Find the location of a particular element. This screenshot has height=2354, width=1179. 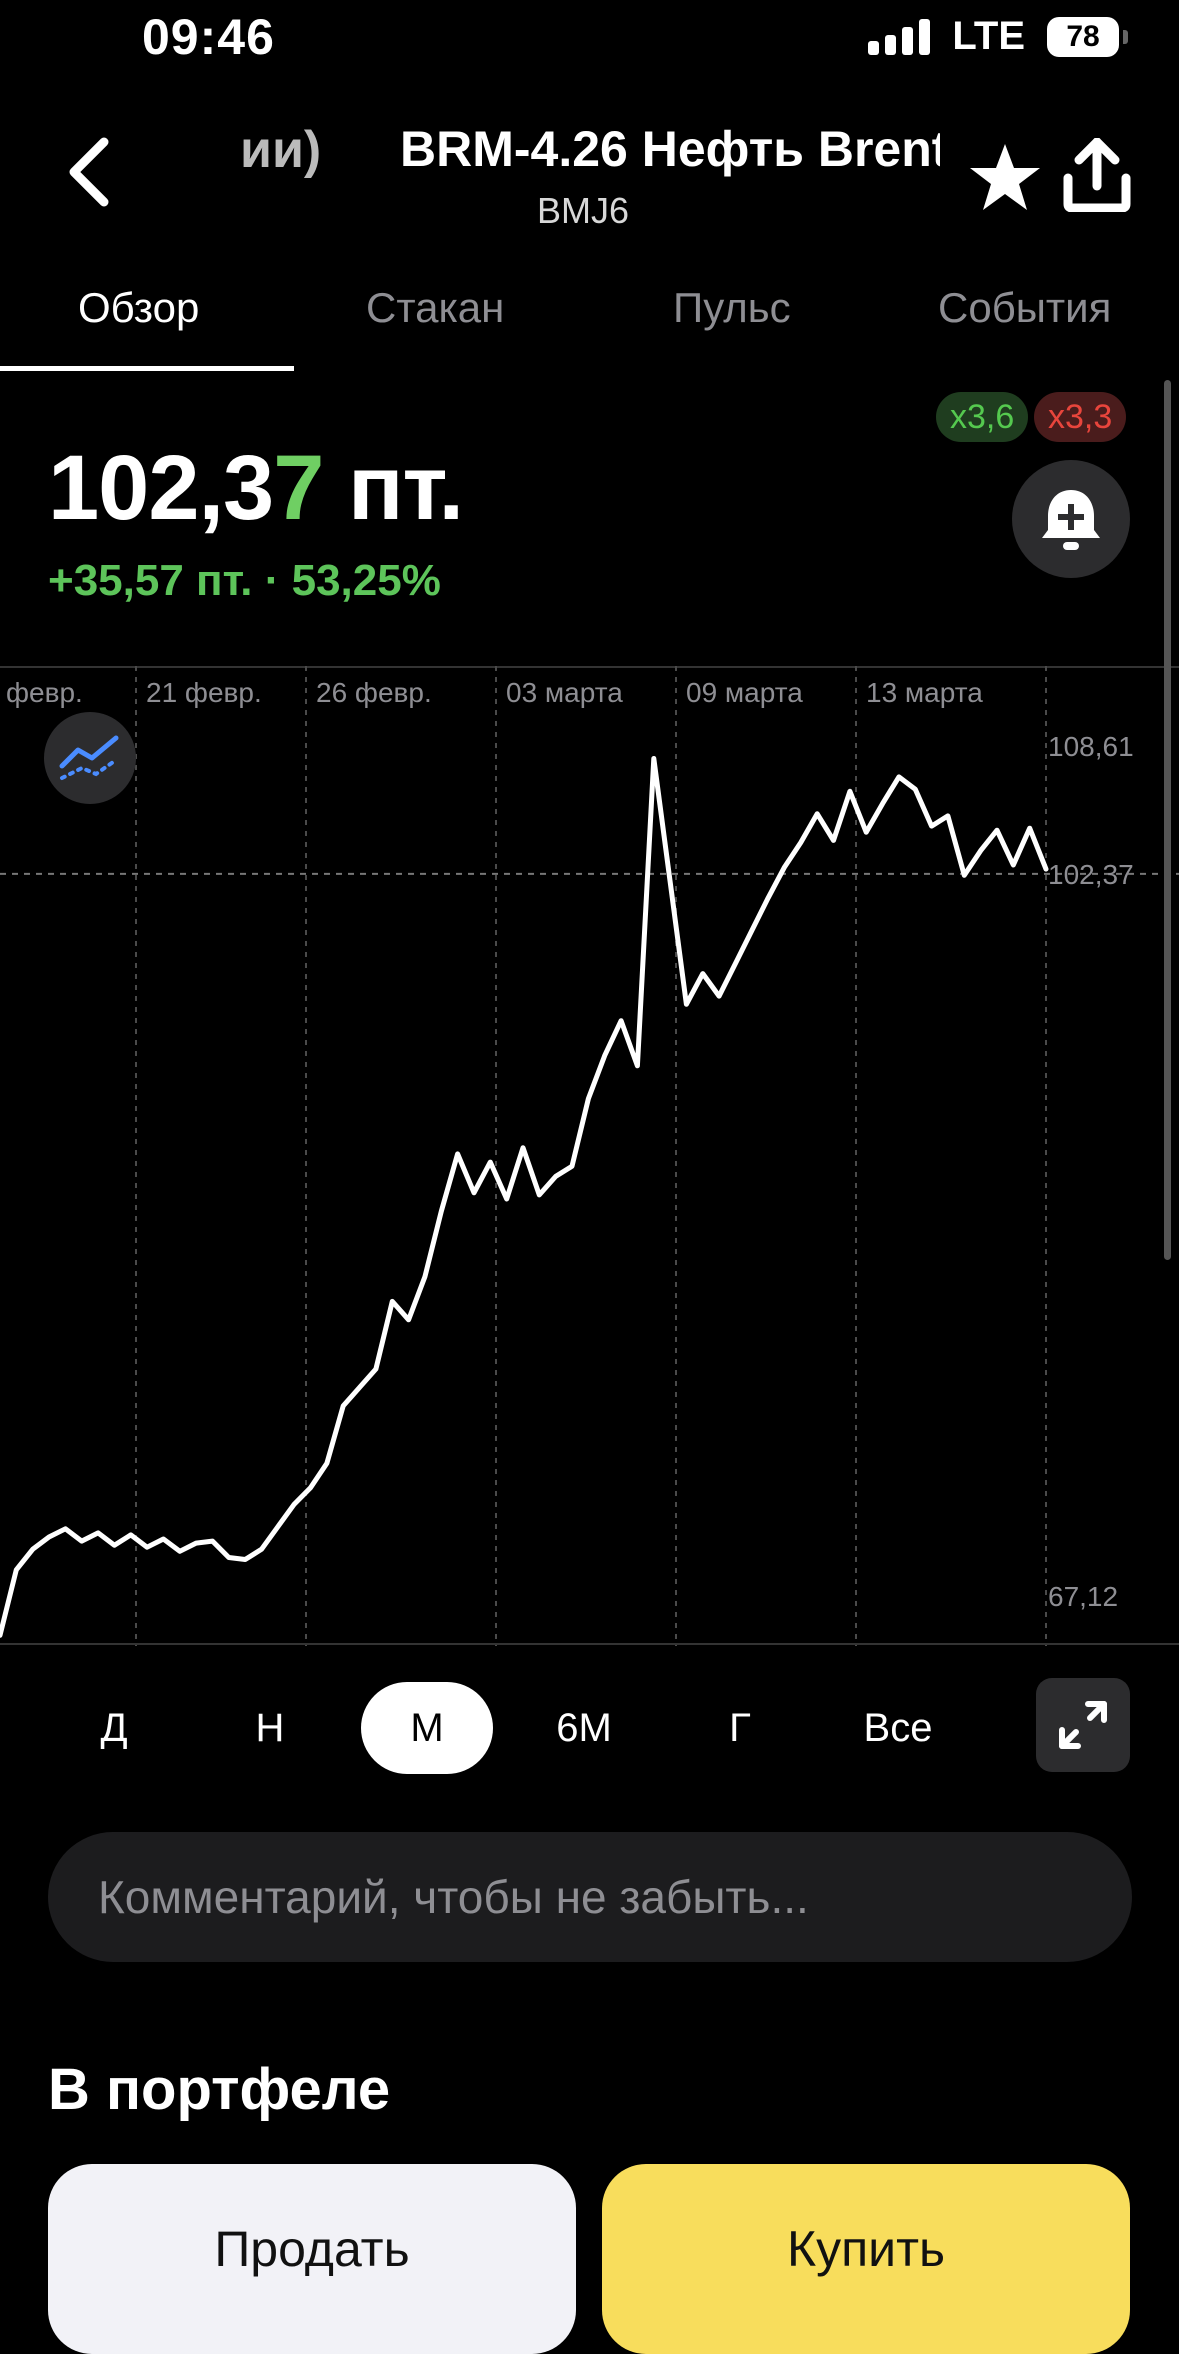

y-tick-label: 67,12 is located at coordinates (1083, 1596).